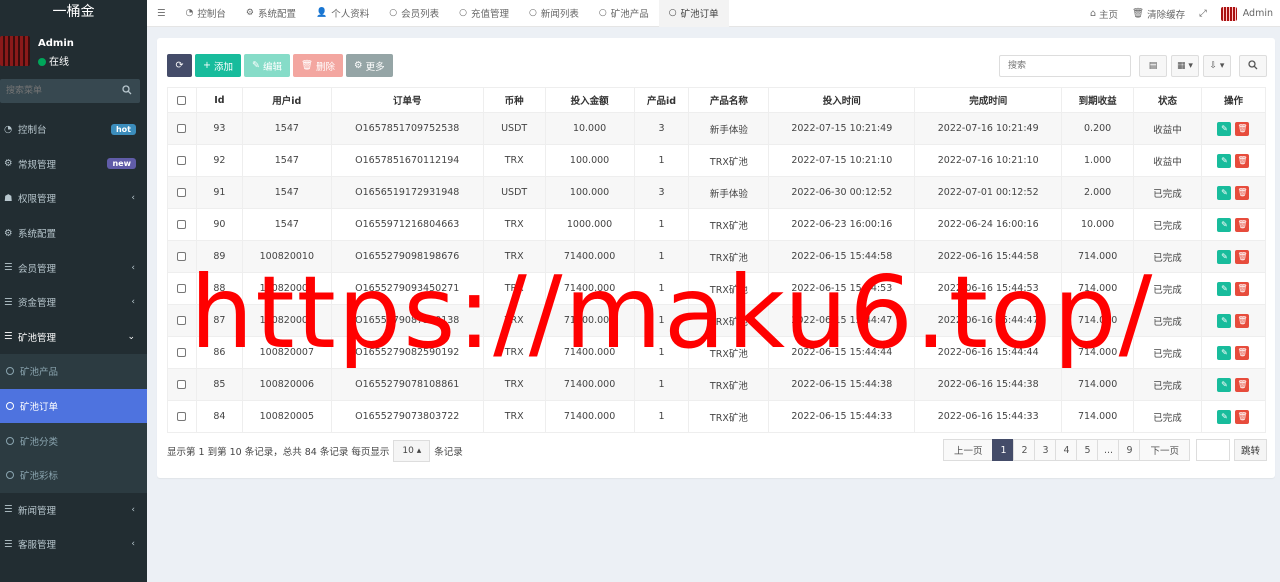 The width and height of the screenshot is (1280, 582). I want to click on clear-cache-button: 🗑 清除缓存, so click(1158, 14).